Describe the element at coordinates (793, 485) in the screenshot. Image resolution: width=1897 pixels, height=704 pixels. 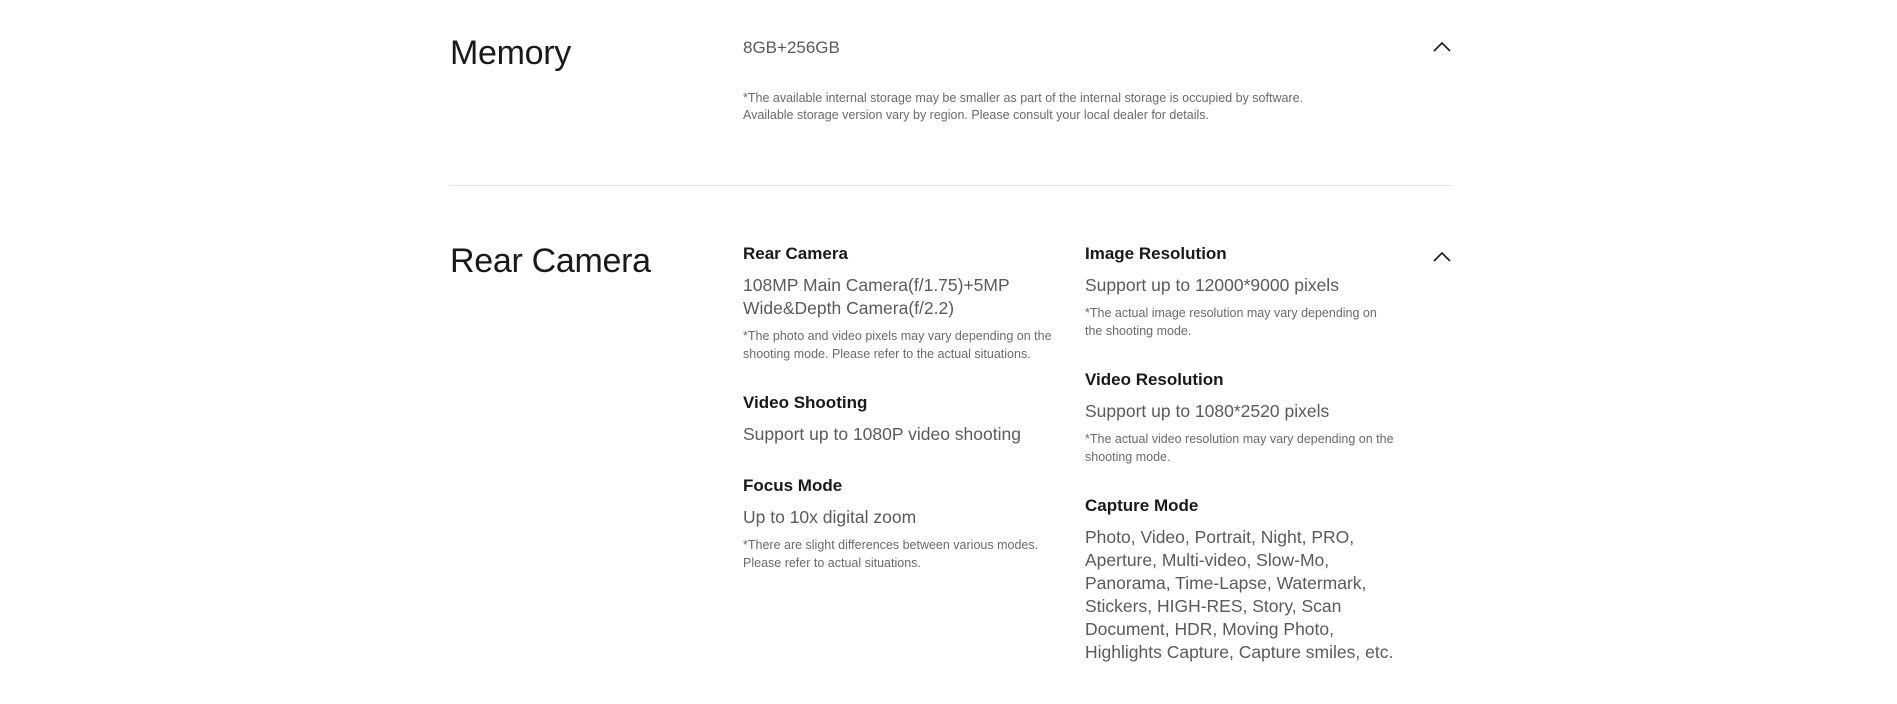
I see `spec-label: Focus Mode` at that location.